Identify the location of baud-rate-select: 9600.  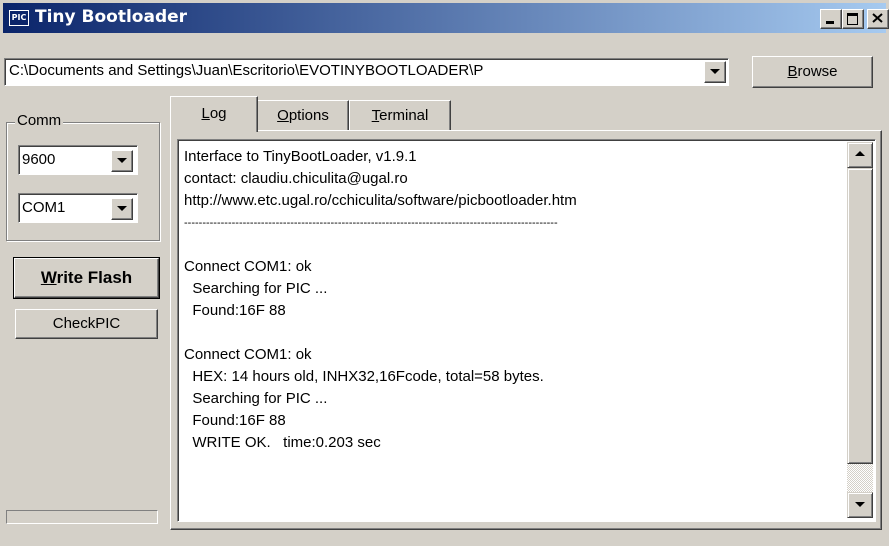
(78, 160).